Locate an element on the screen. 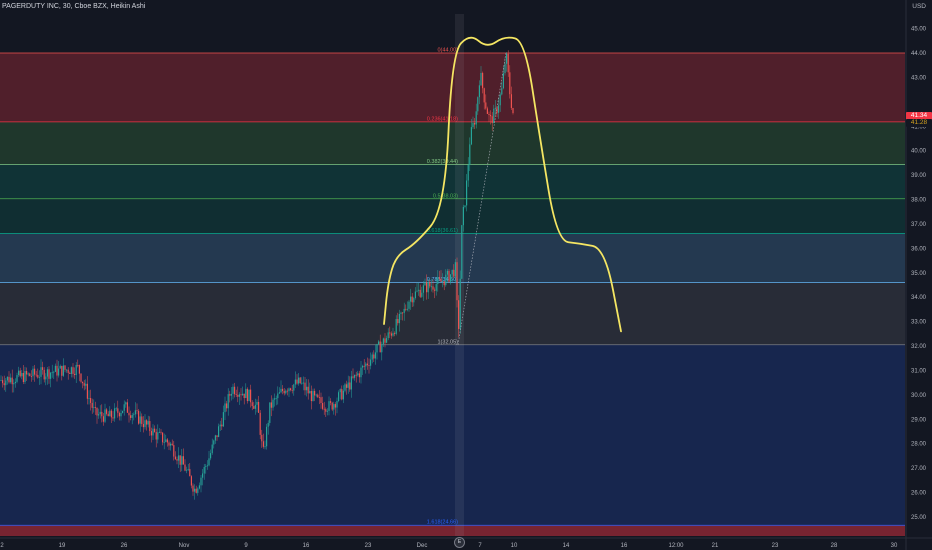 The width and height of the screenshot is (932, 550). time-tick-label: 26 is located at coordinates (124, 546).